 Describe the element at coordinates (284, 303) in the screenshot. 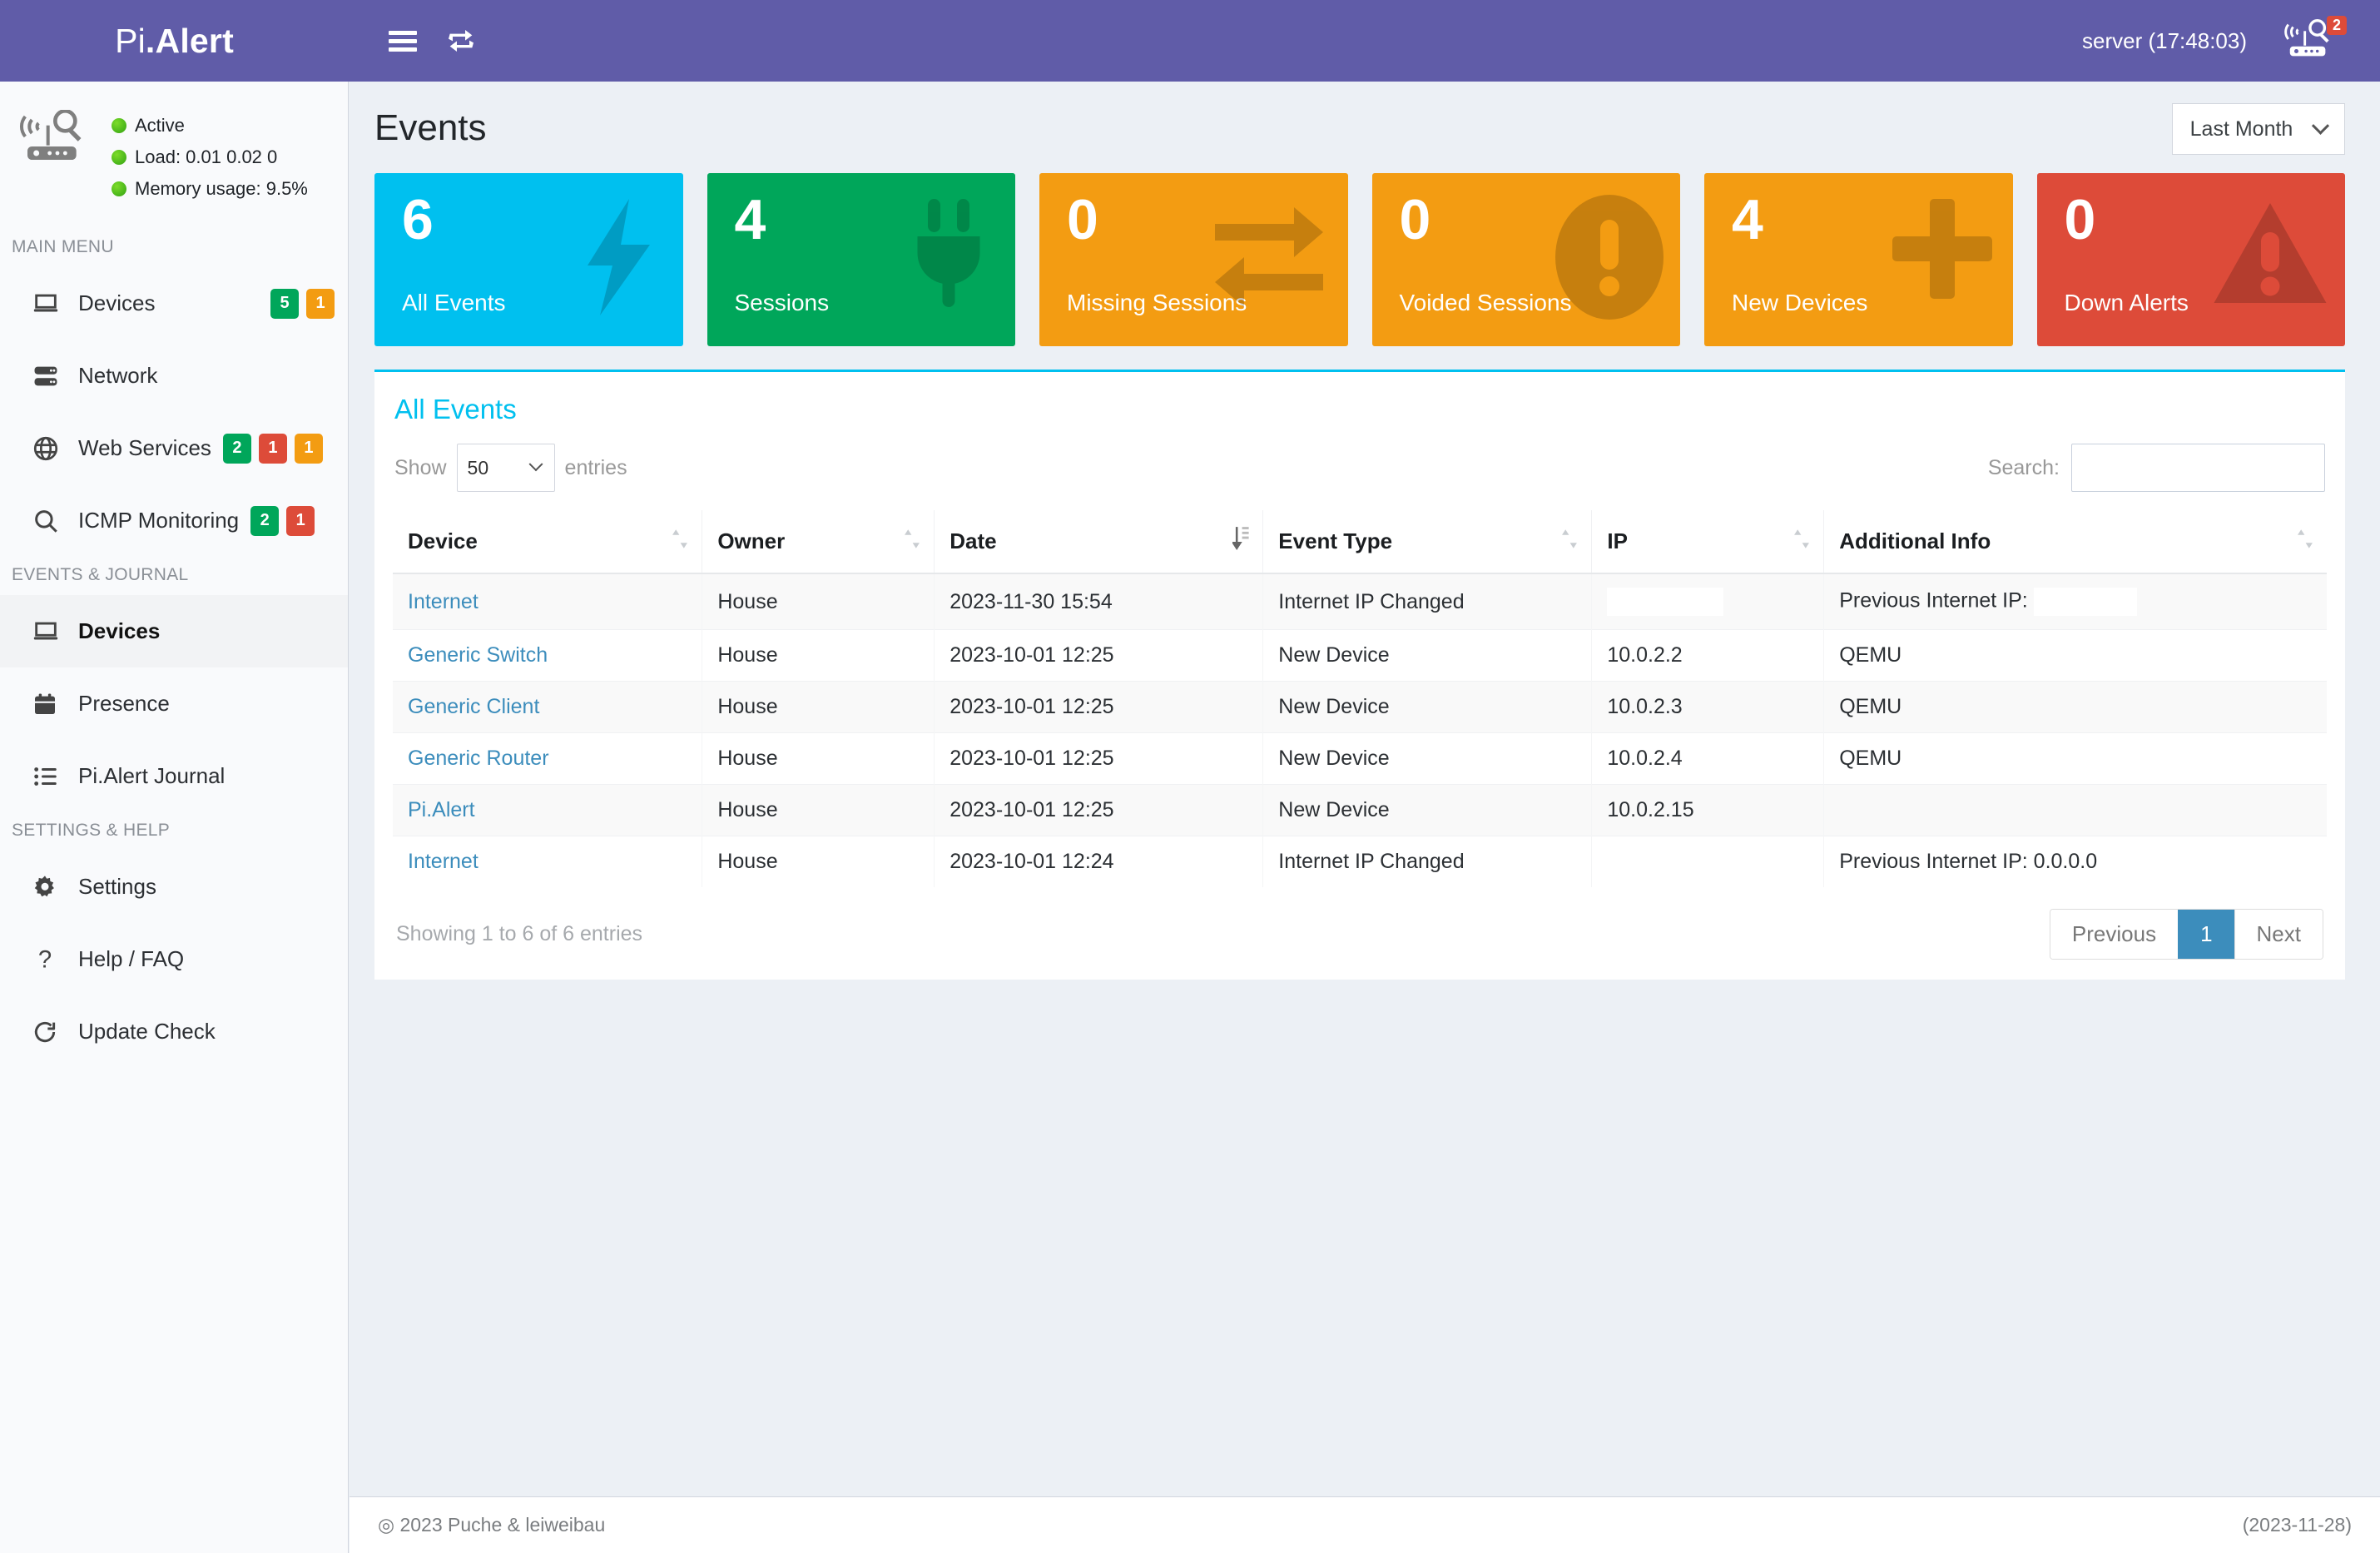

I see `sidebar-badge: 5` at that location.